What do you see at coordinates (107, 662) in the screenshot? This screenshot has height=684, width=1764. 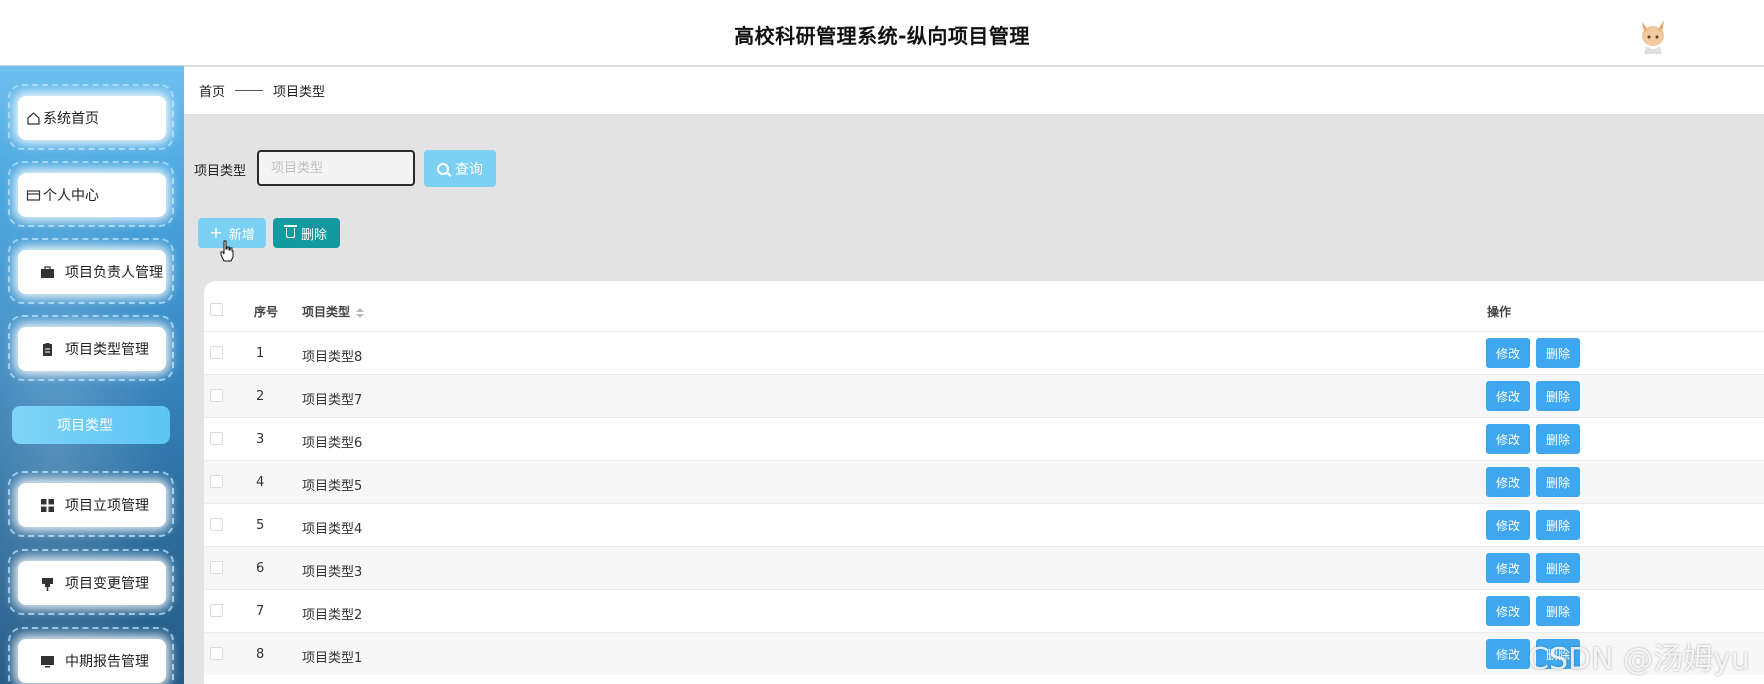 I see `sidebar-item-label: 中期报告管理` at bounding box center [107, 662].